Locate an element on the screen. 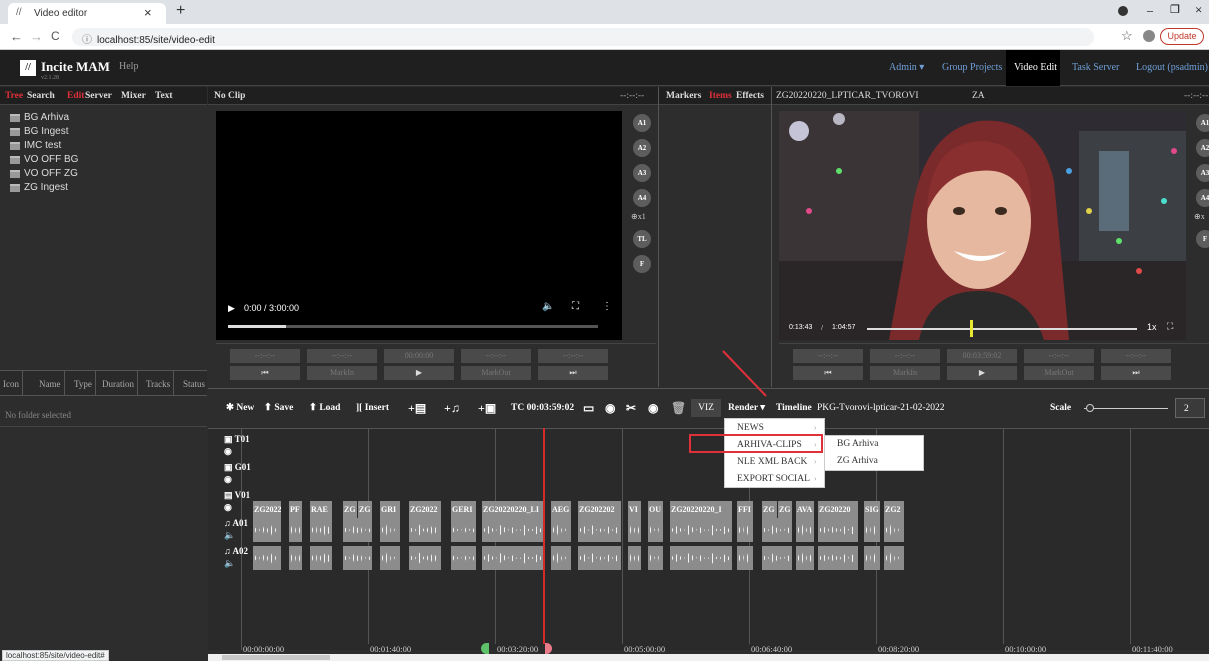 This screenshot has width=1209, height=661. source-video-player: ▶ 0:00 / 3:00:00 🔈 ⛶ ⋮ is located at coordinates (419, 225).